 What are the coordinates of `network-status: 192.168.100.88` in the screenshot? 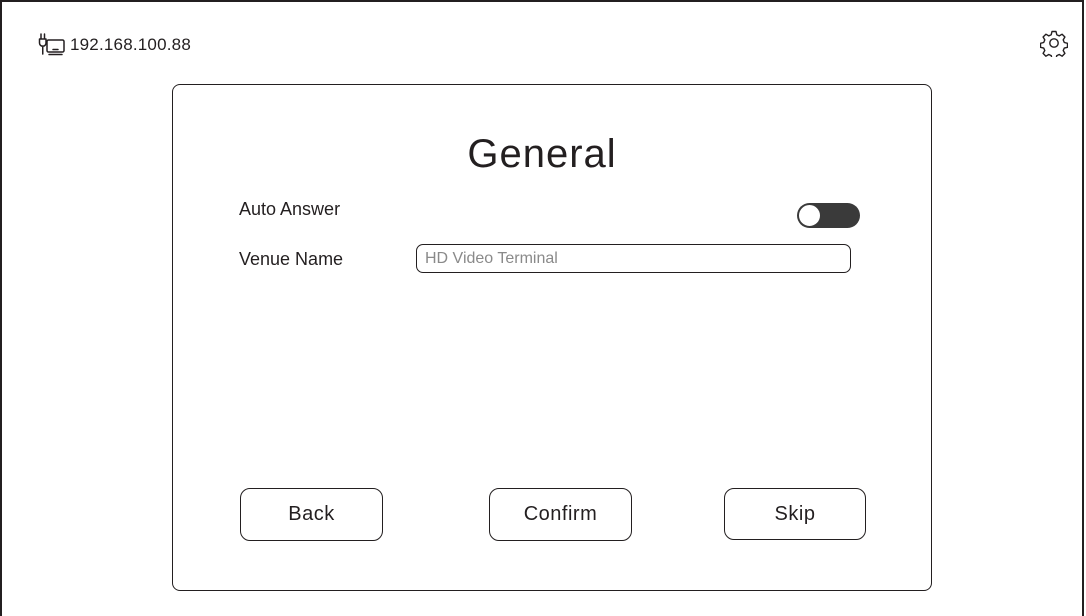 It's located at (114, 45).